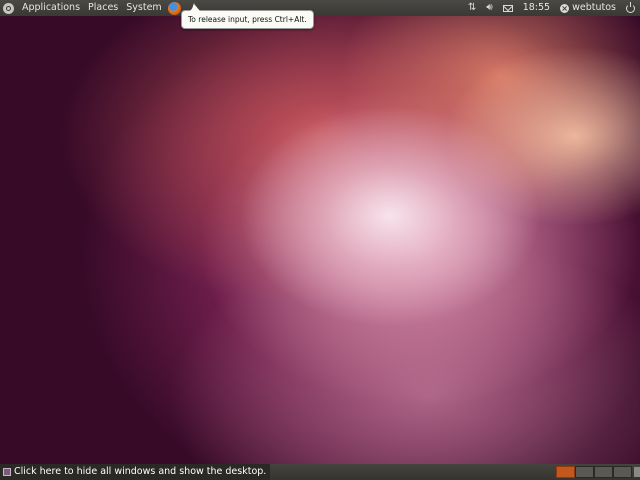  I want to click on clock: 18:55, so click(536, 8).